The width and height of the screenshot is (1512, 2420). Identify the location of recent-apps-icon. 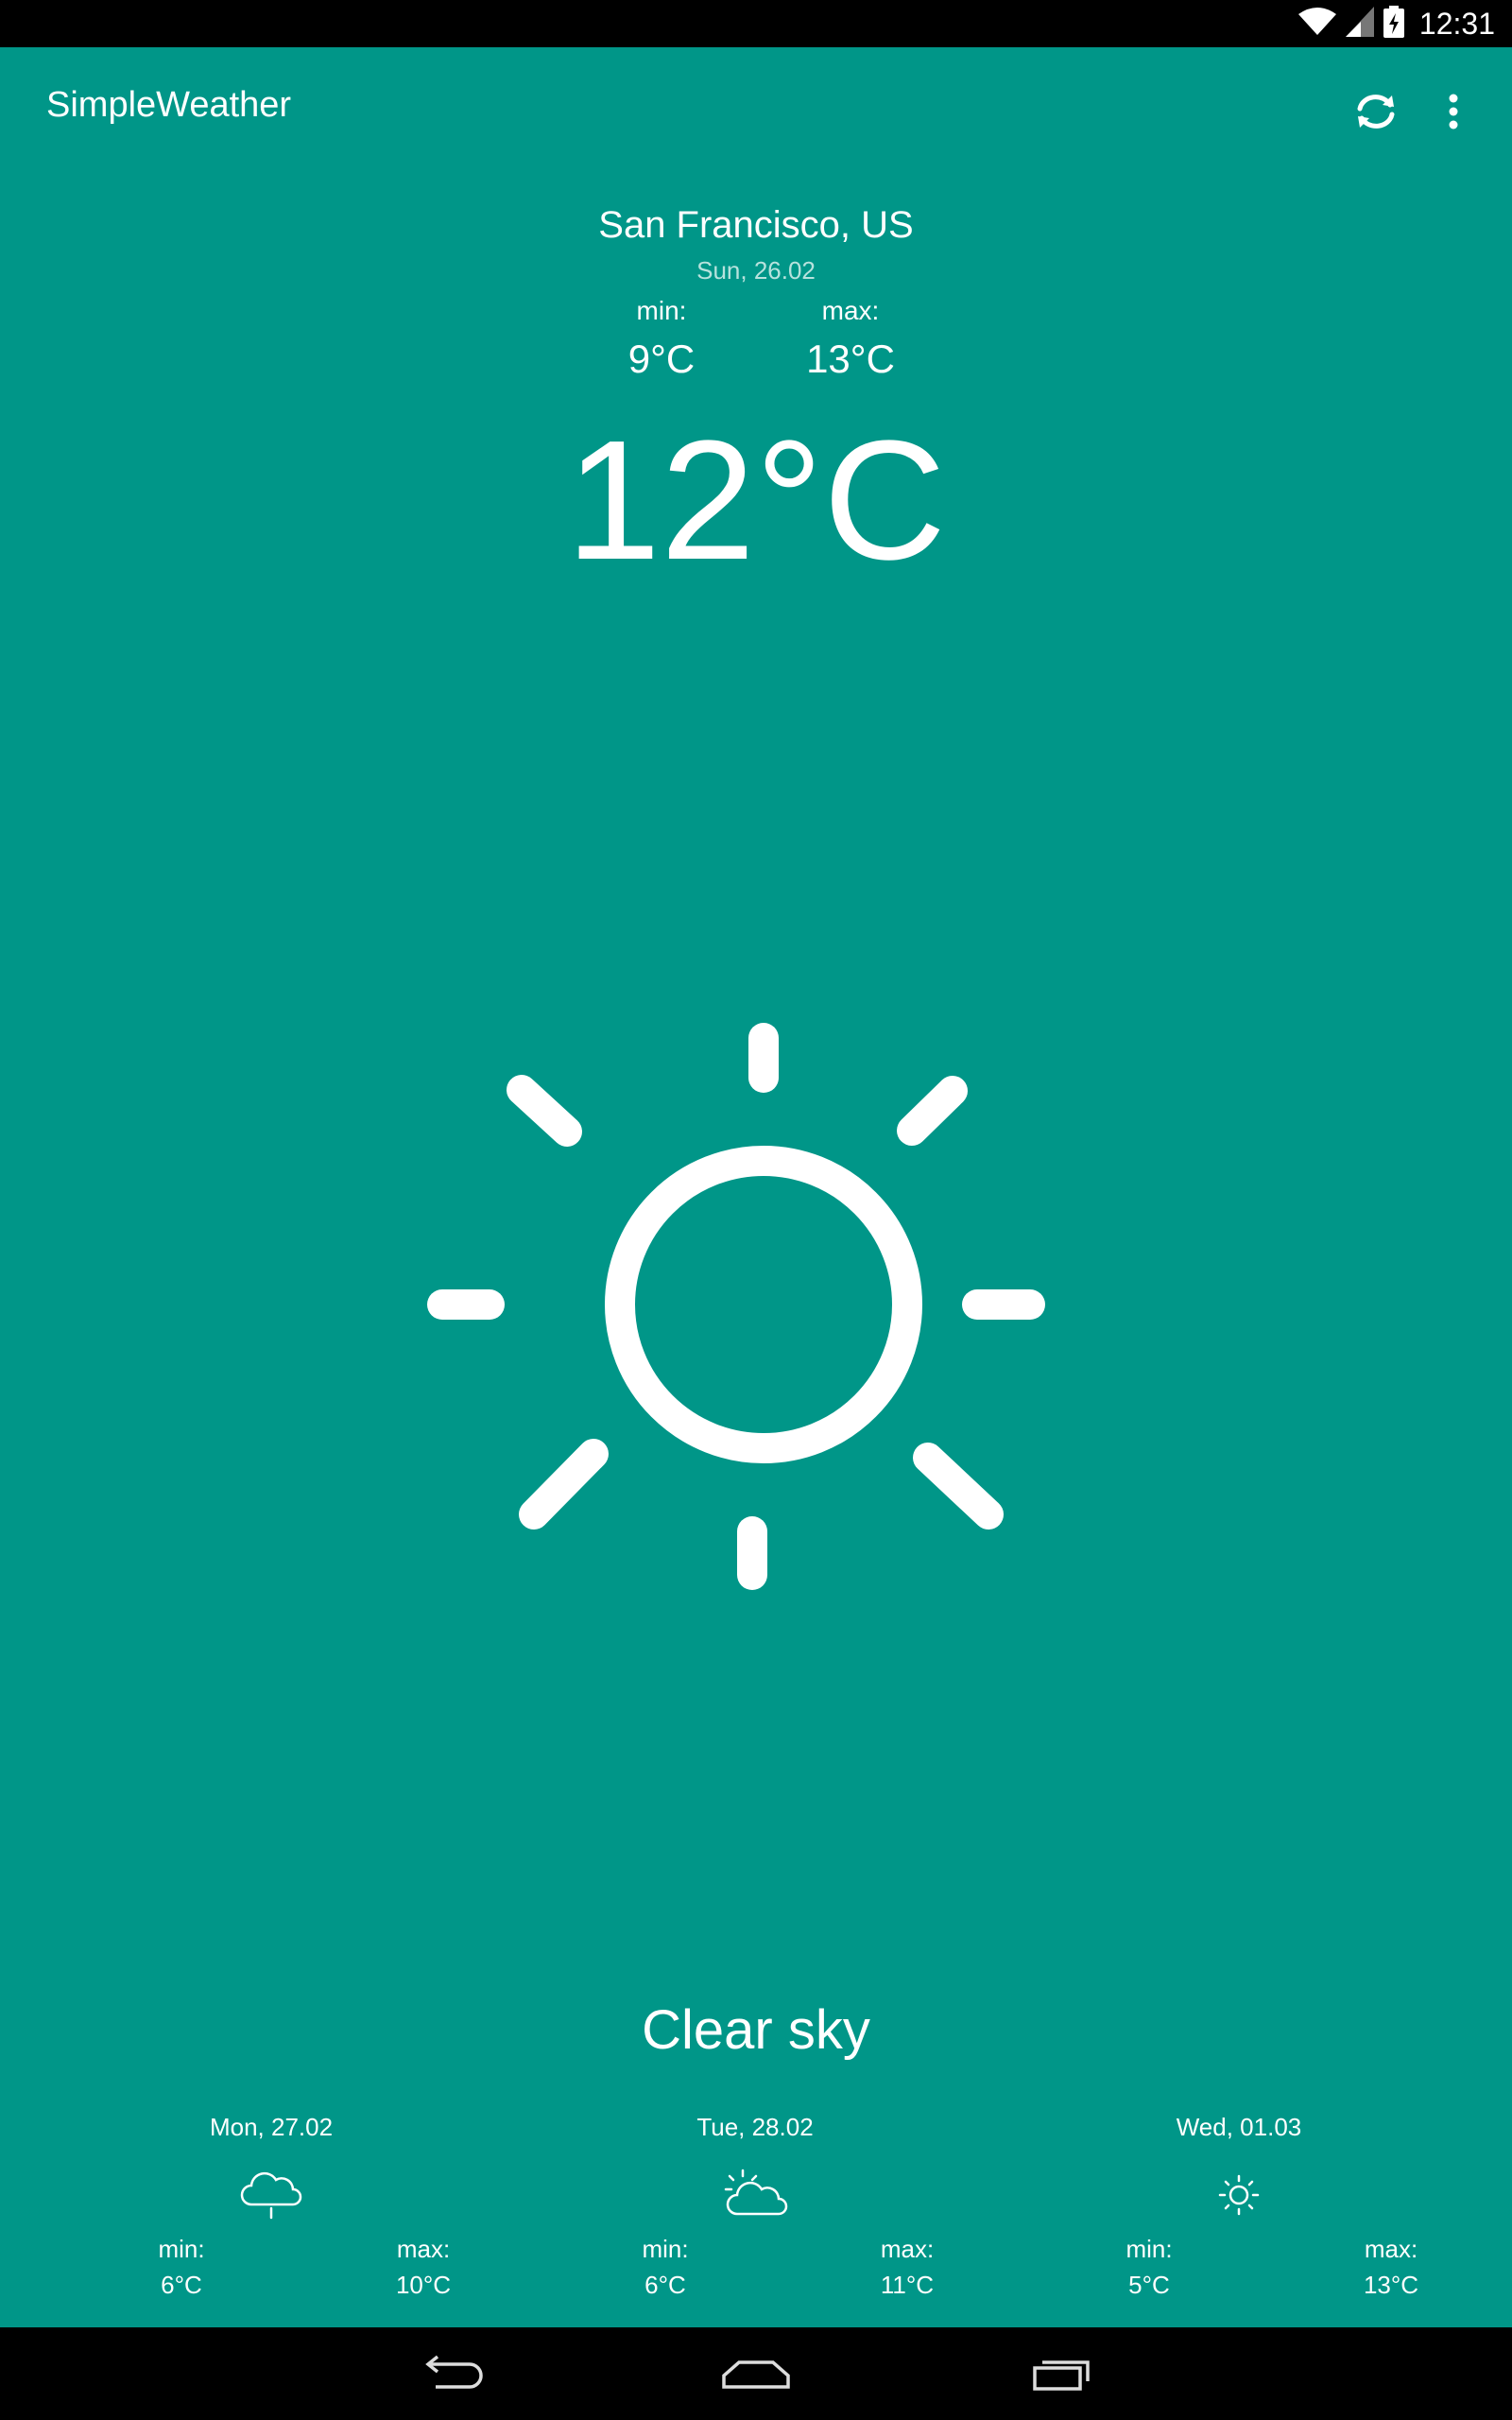
(1061, 2375).